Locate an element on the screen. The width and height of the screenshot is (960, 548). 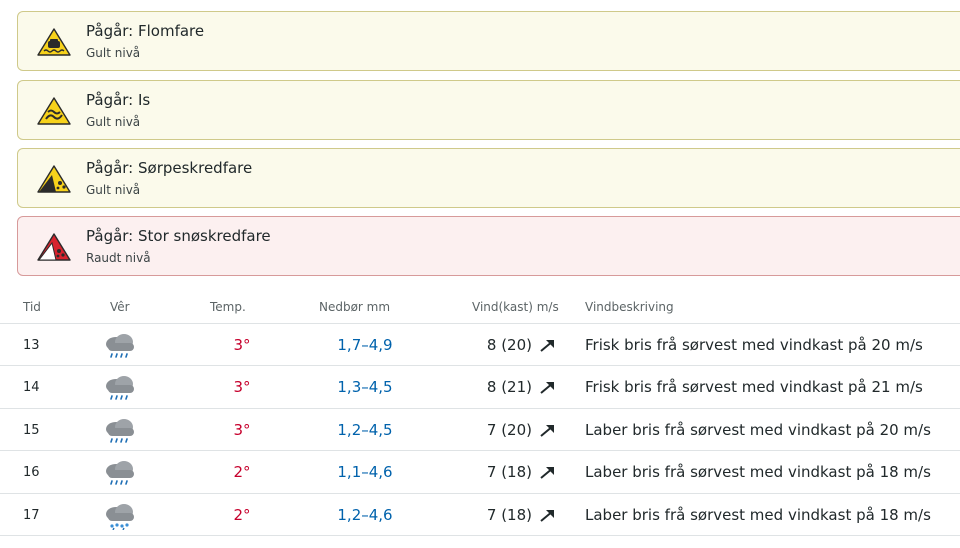
row-precipitation: 1,3–4,5 is located at coordinates (365, 387).